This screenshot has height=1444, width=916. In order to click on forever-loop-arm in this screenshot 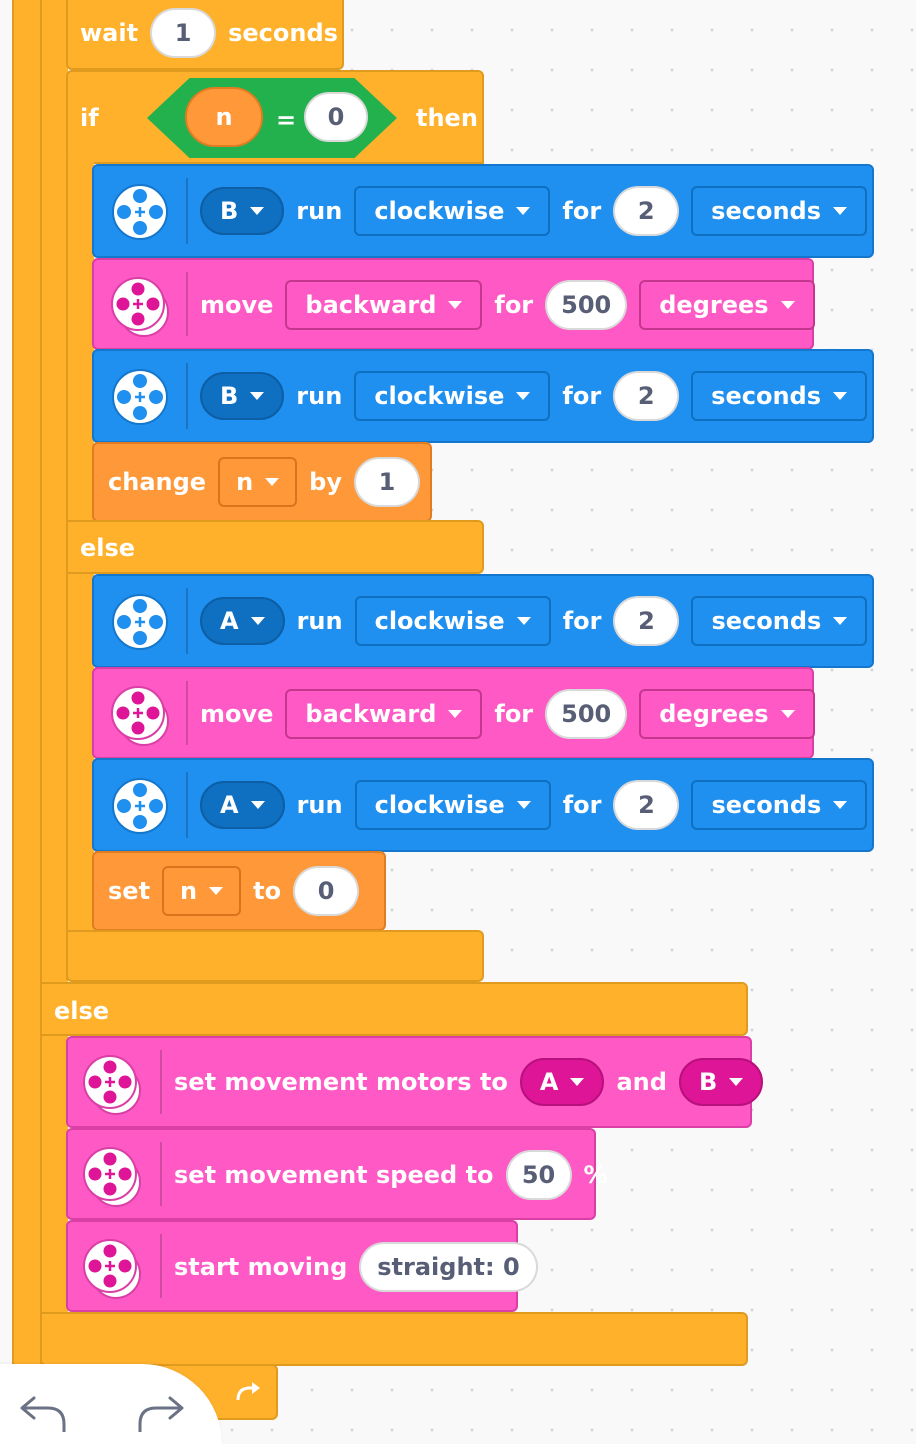, I will do `click(27, 686)`.